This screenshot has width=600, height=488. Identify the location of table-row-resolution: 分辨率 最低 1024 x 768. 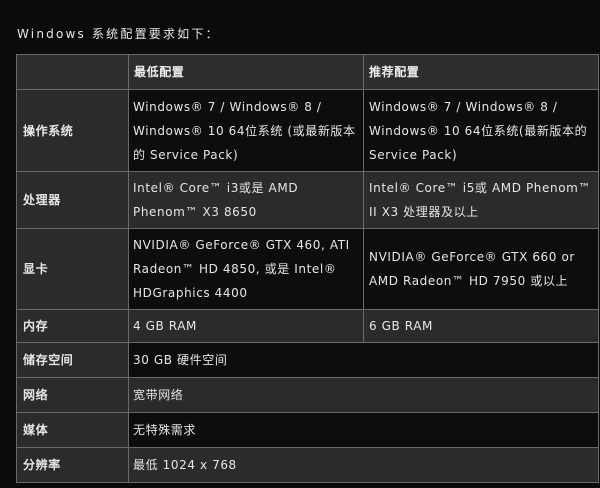
(307, 465).